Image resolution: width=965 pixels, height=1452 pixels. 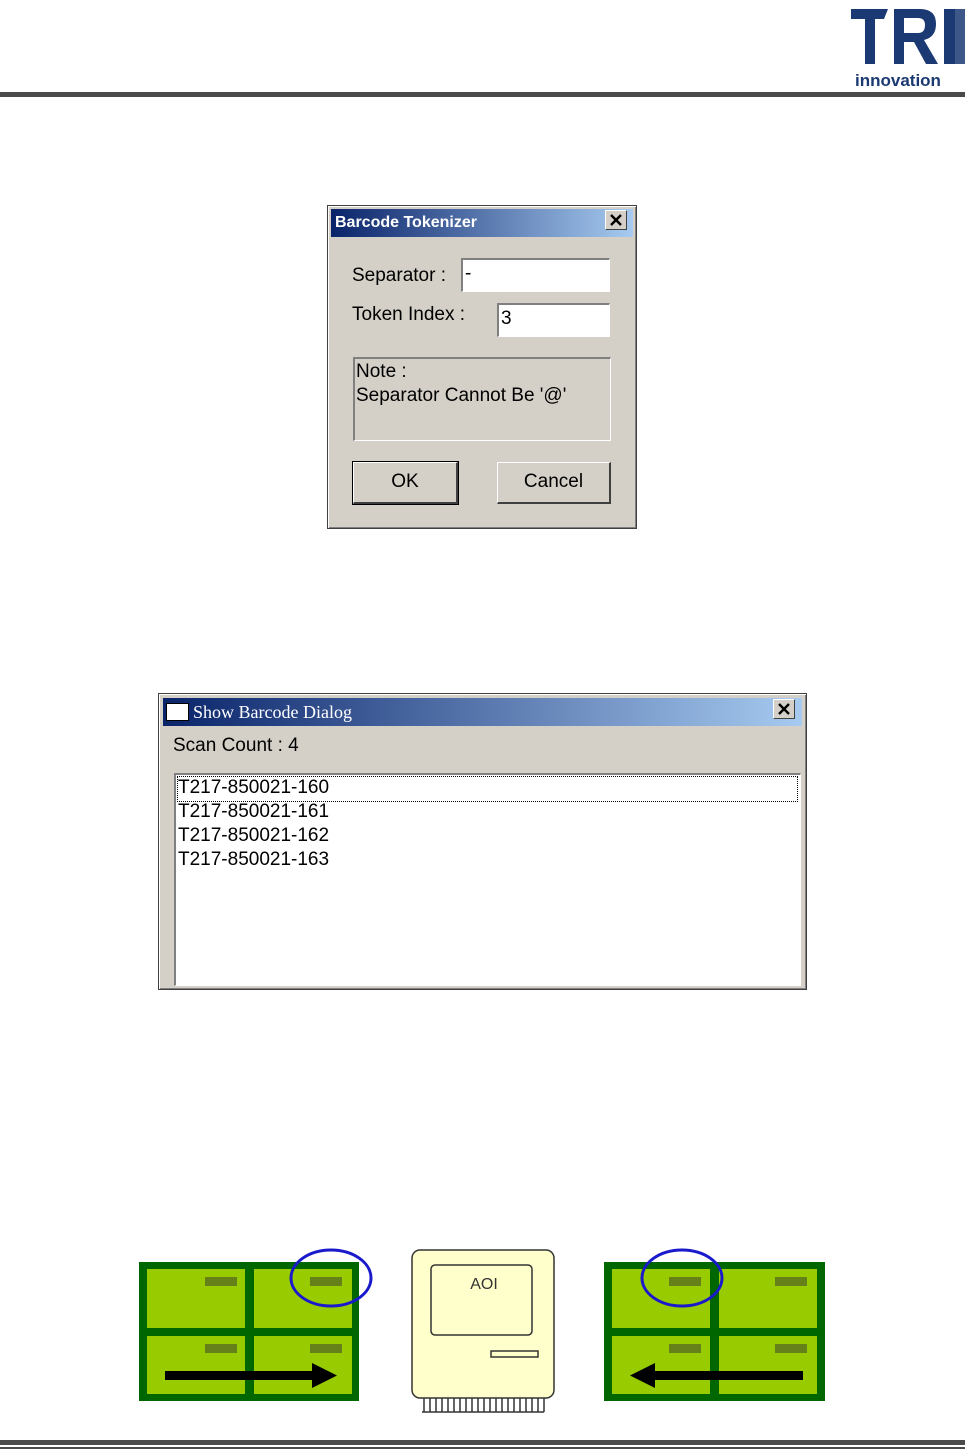 I want to click on scan-count: Scan Count : 4, so click(x=236, y=745).